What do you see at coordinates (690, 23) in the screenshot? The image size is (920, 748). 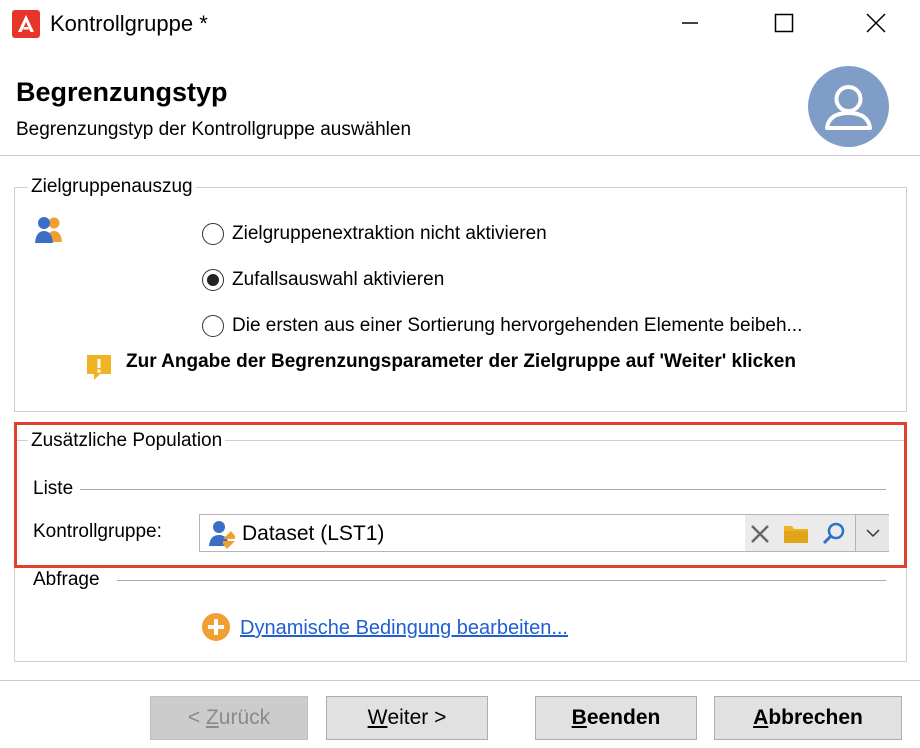 I see `minimize-button` at bounding box center [690, 23].